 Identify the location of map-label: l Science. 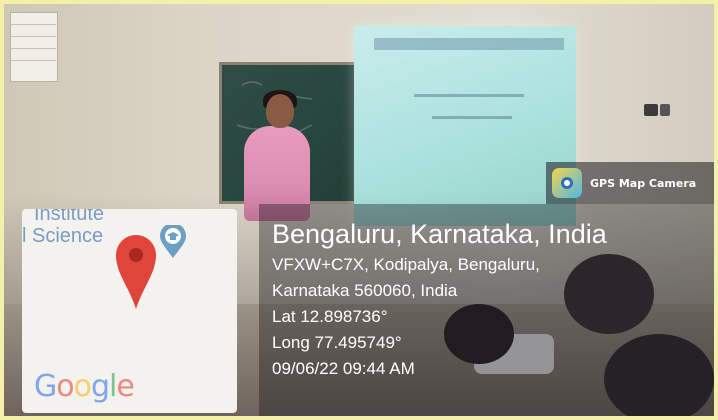
(63, 236).